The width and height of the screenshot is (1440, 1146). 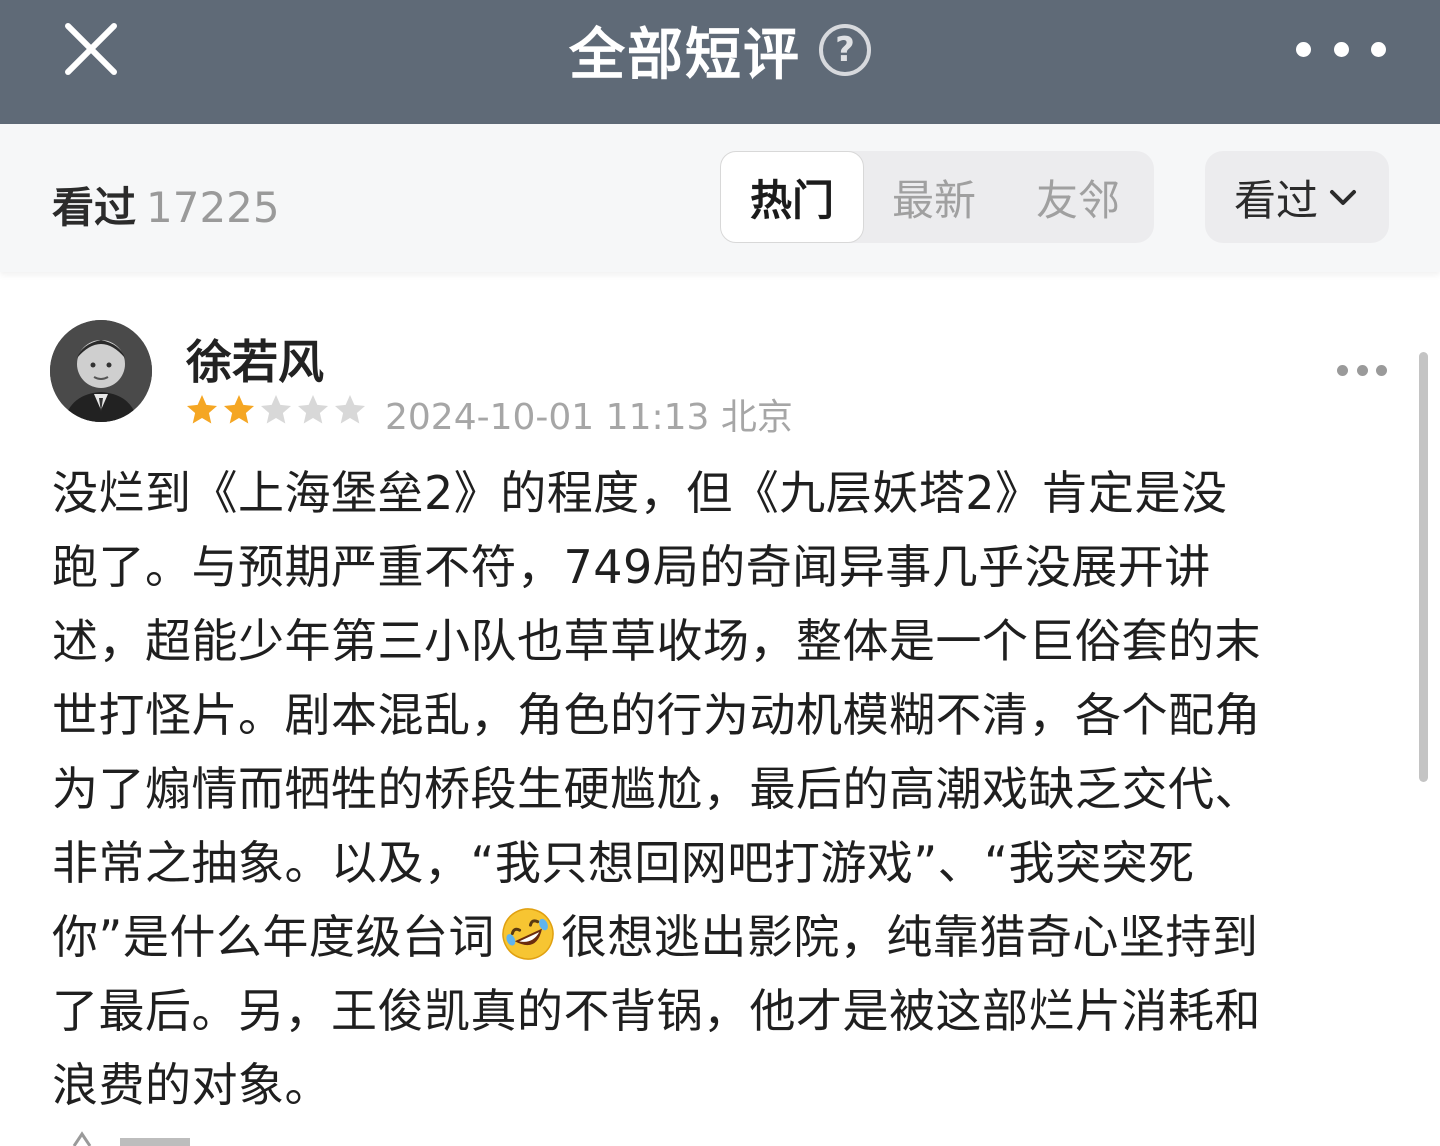 What do you see at coordinates (1078, 197) in the screenshot?
I see `tab-friends: 友邻` at bounding box center [1078, 197].